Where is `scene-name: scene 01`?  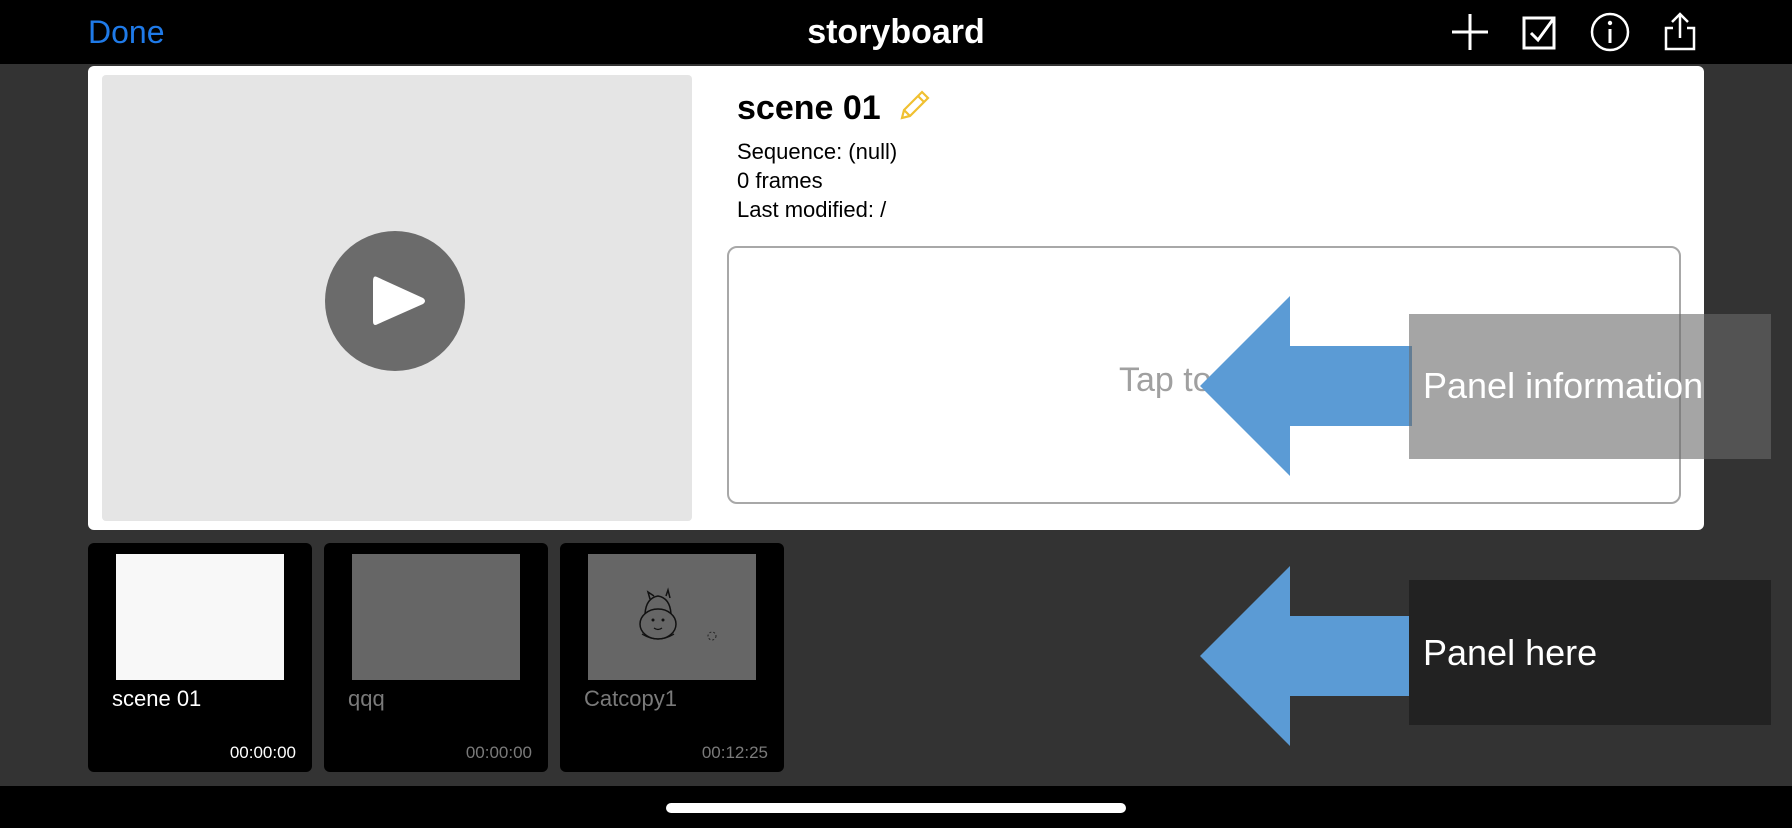
scene-name: scene 01 is located at coordinates (809, 108).